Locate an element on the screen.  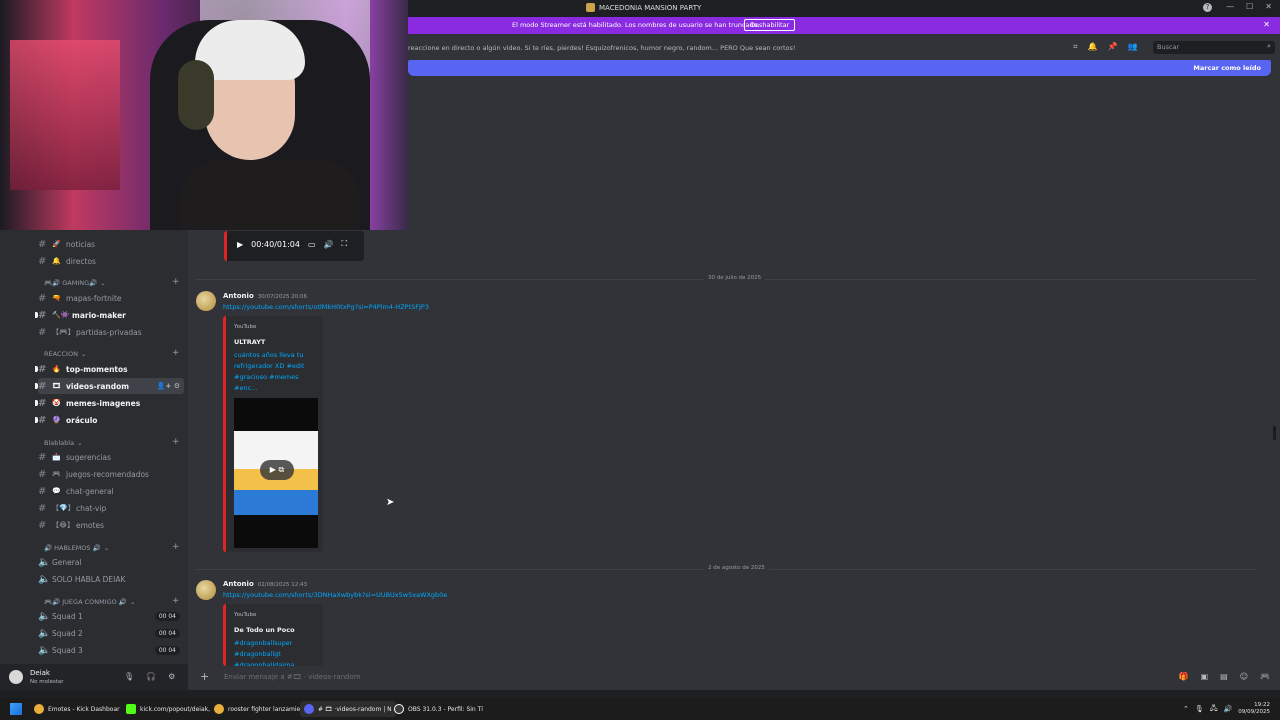
category-blablabla: Blablabla ⌄ is located at coordinates (63, 443).